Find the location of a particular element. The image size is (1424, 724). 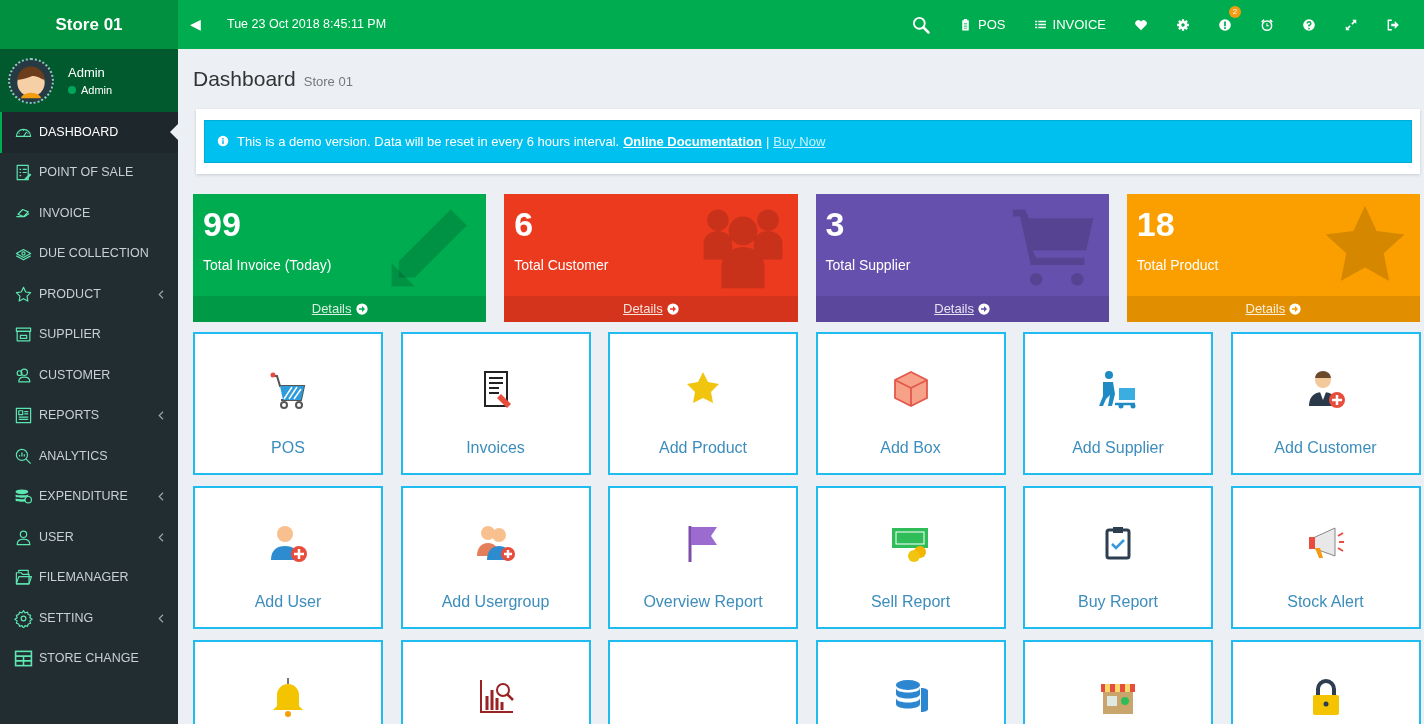

store-name: Store 01 is located at coordinates (89, 24).